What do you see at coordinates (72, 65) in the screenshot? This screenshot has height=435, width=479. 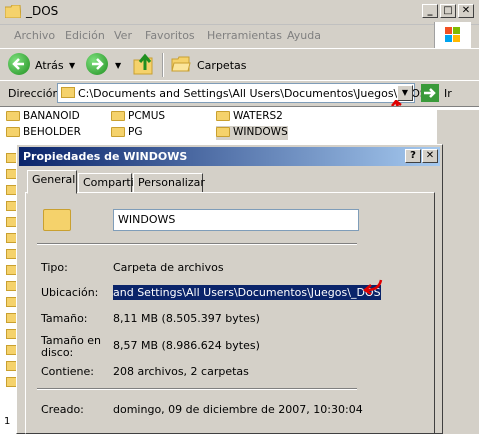 I see `back-dropdown-icon: ▼` at bounding box center [72, 65].